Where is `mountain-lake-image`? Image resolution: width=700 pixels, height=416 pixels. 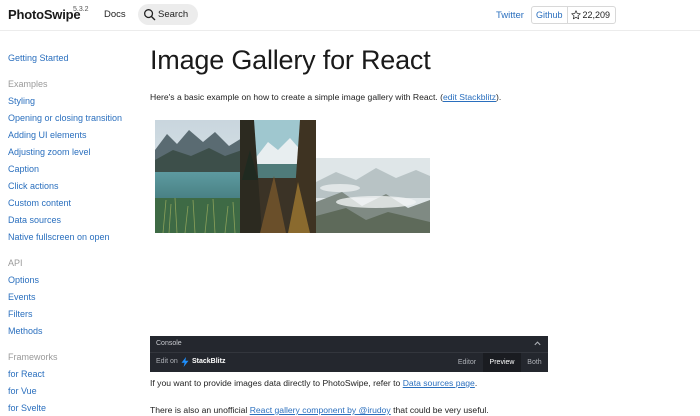 mountain-lake-image is located at coordinates (198, 176).